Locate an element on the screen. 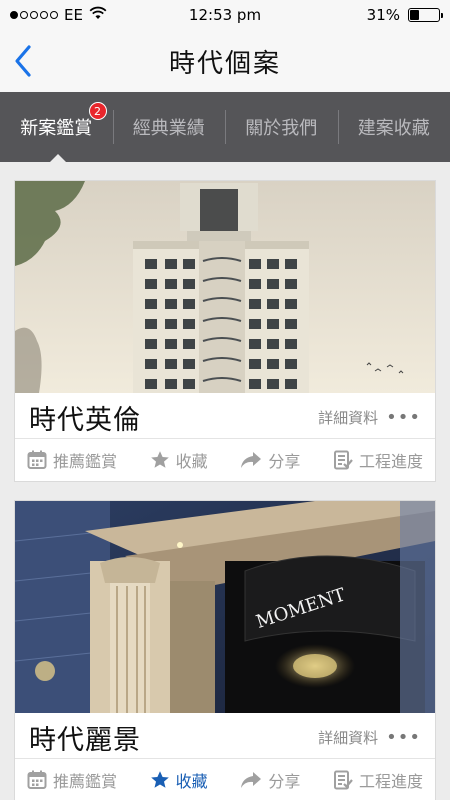 Image resolution: width=450 pixels, height=800 pixels. tab-label: 建案收藏 is located at coordinates (393, 128).